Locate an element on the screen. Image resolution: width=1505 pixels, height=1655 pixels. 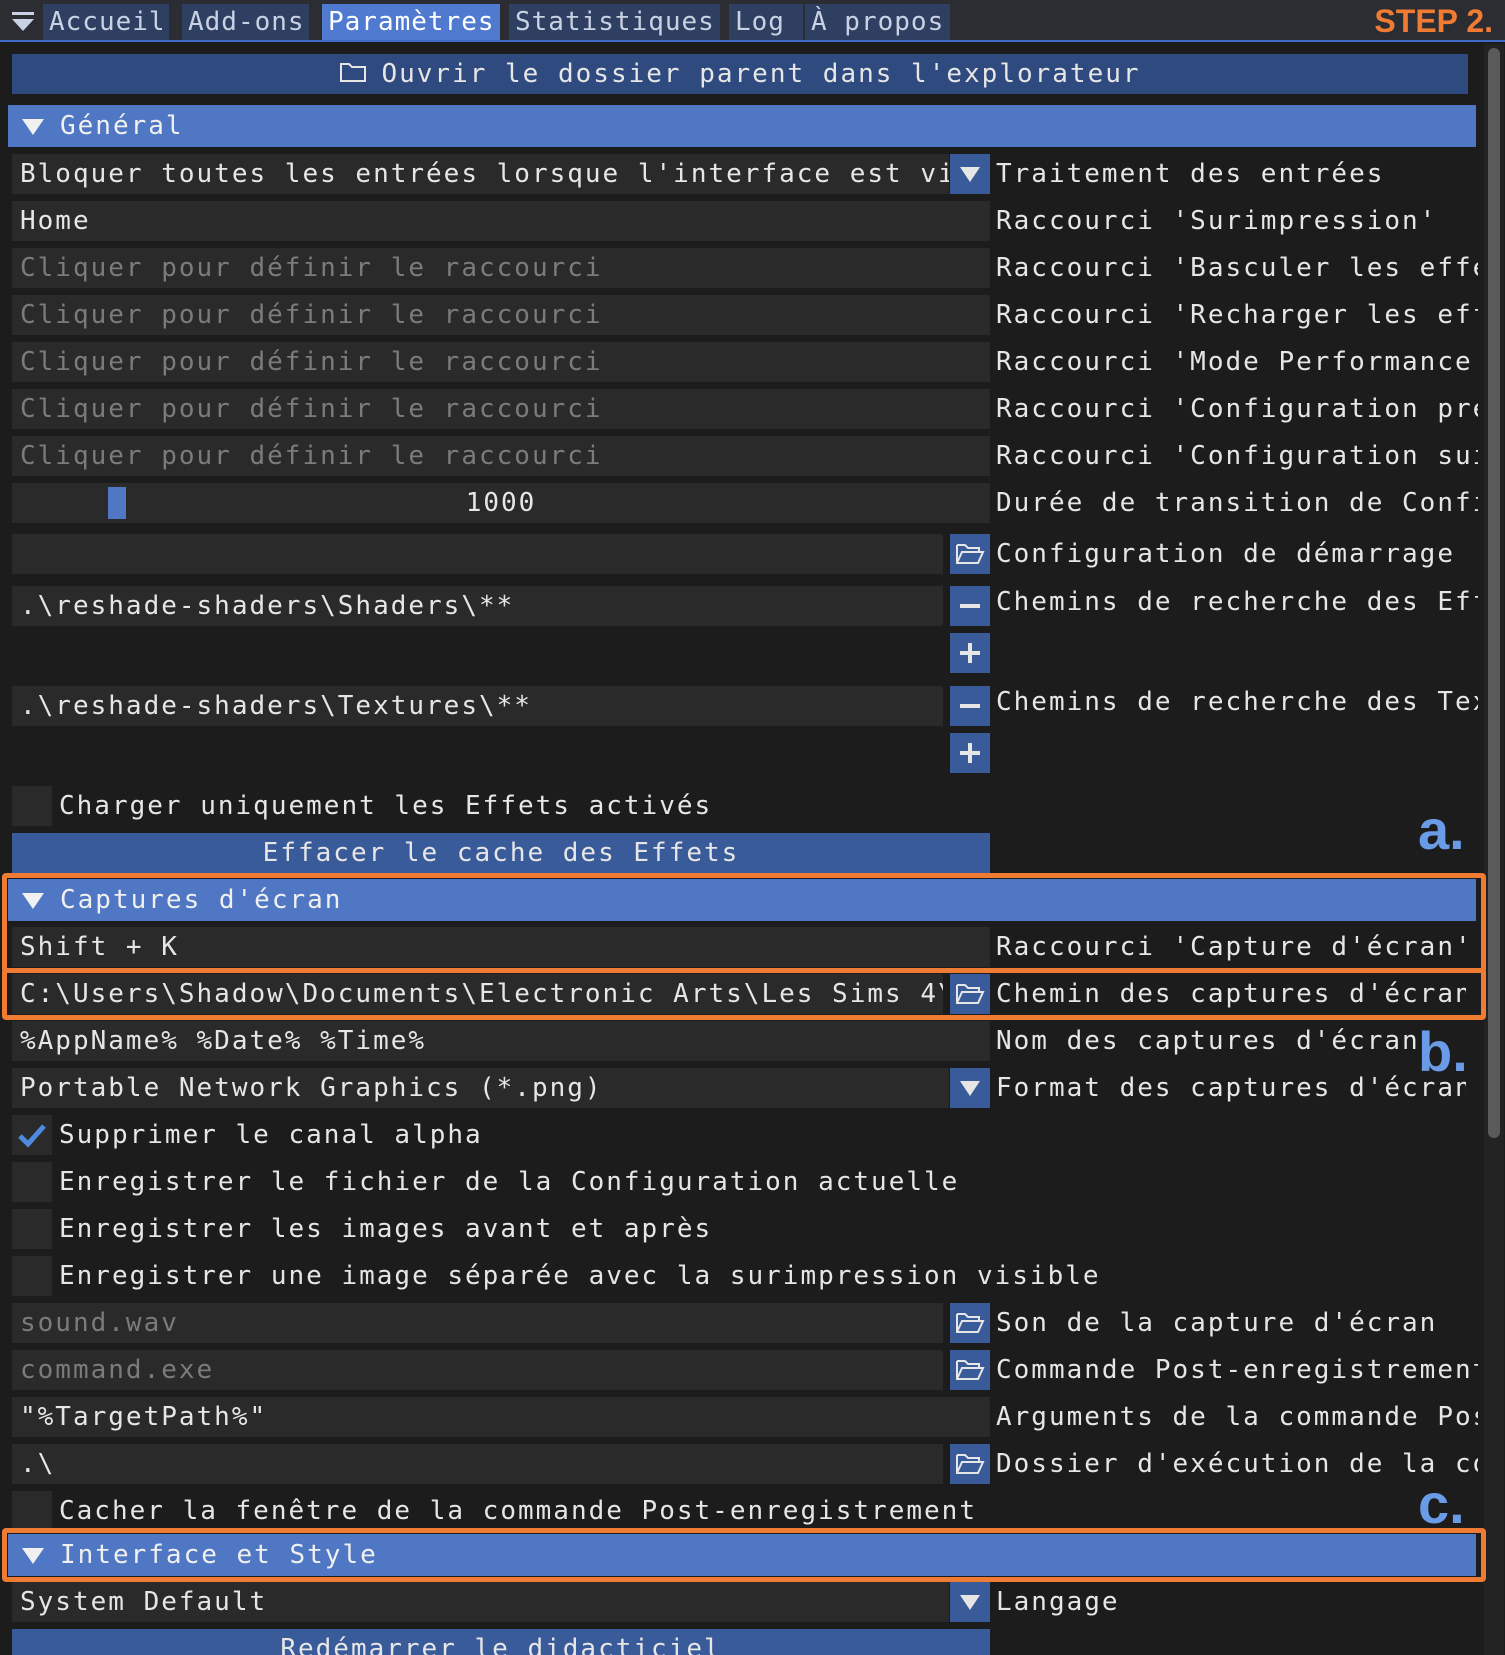
save-overlay-checkbox is located at coordinates (32, 1276).